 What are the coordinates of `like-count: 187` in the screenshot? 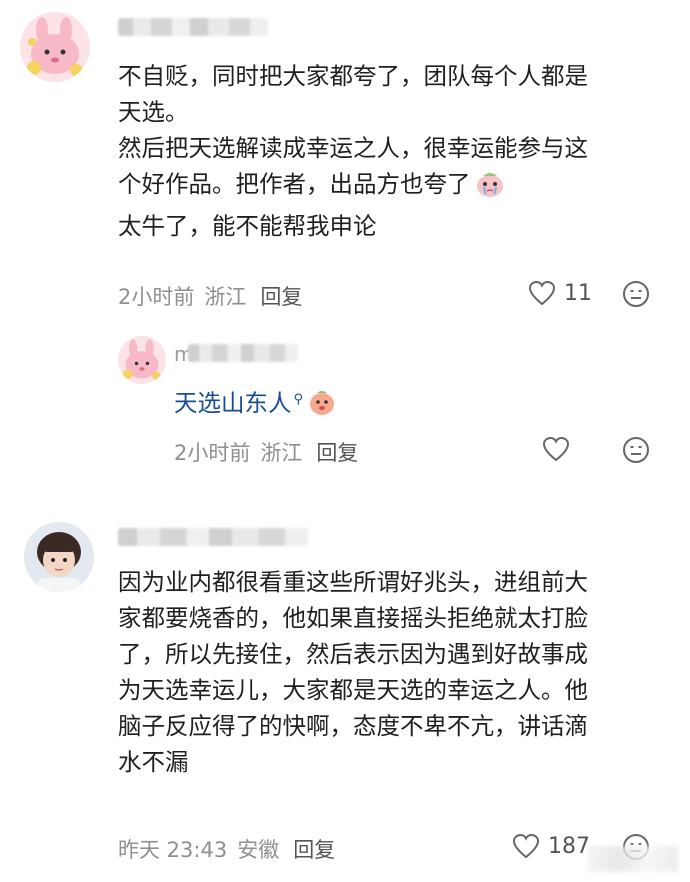 It's located at (569, 846).